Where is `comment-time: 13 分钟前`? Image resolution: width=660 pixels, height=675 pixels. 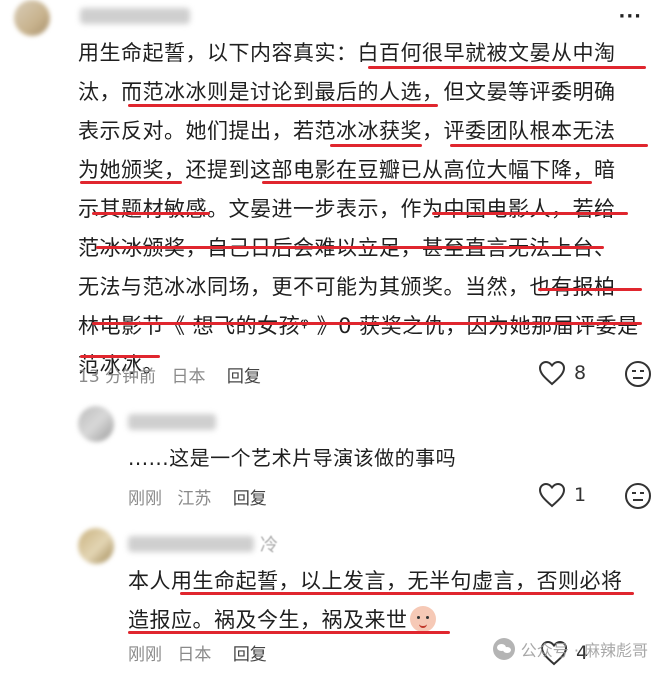
comment-time: 13 分钟前 is located at coordinates (117, 377).